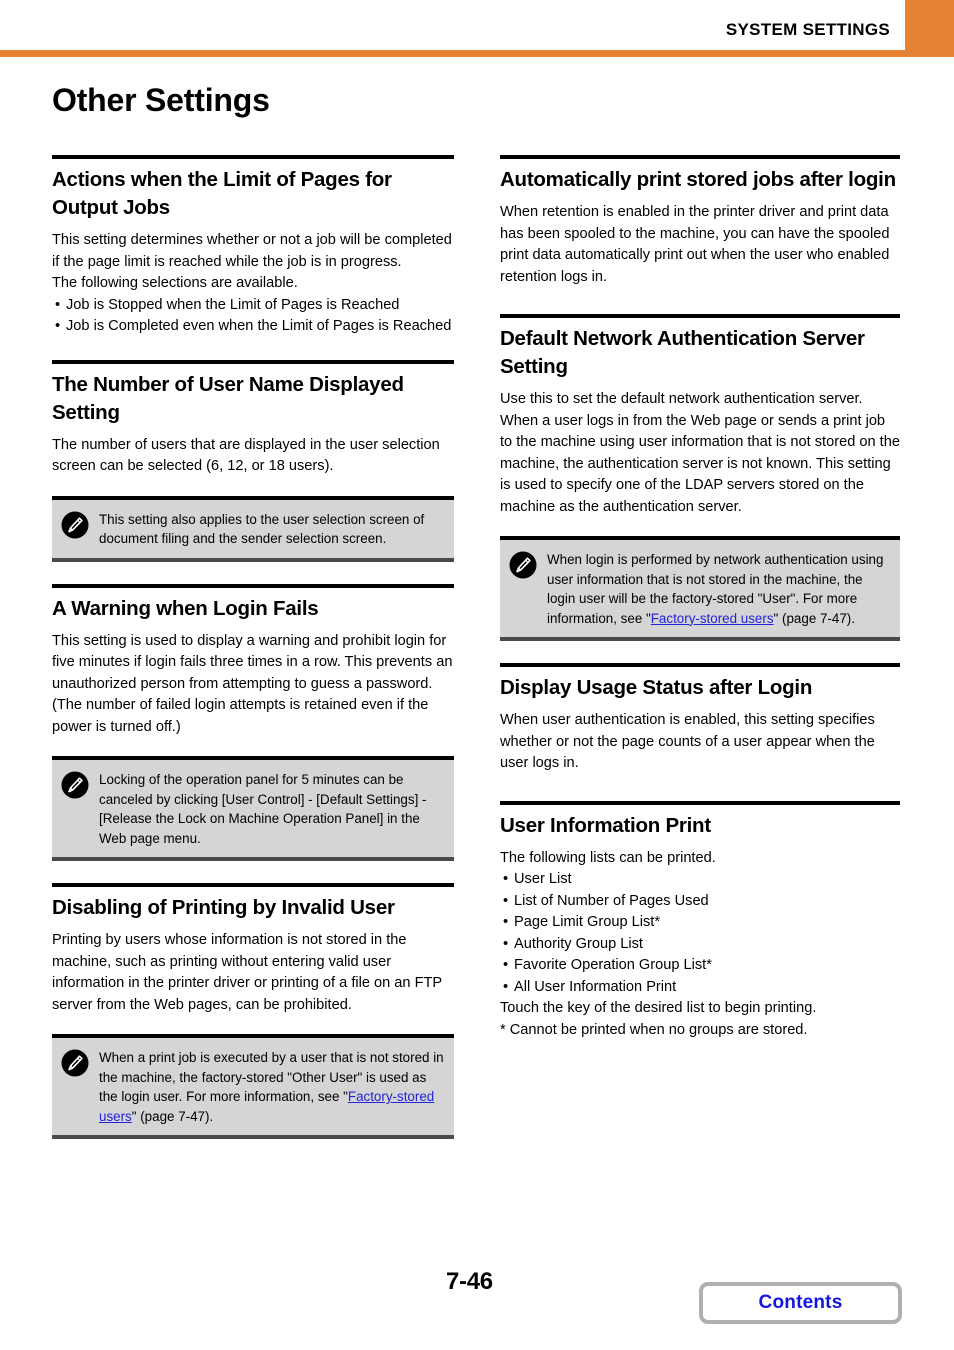 The width and height of the screenshot is (954, 1350). What do you see at coordinates (477, 28) in the screenshot?
I see `page-header: SYSTEM SETTINGS` at bounding box center [477, 28].